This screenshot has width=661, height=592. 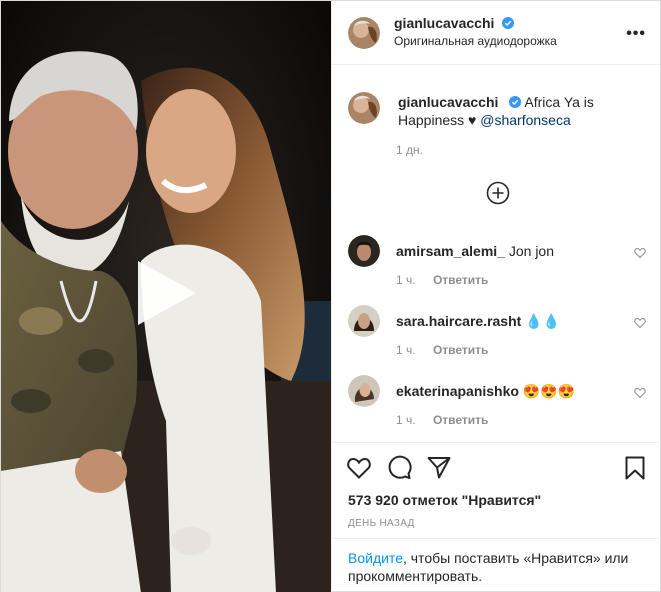 What do you see at coordinates (498, 405) in the screenshot?
I see `comment-item: ekaterinapanishko 😍😍😍 1 ч. Ответить` at bounding box center [498, 405].